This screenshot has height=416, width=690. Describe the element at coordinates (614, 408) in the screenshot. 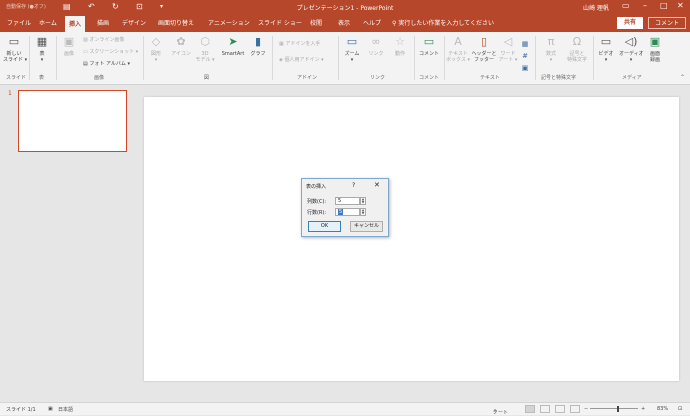

I see `zoom-slider` at that location.